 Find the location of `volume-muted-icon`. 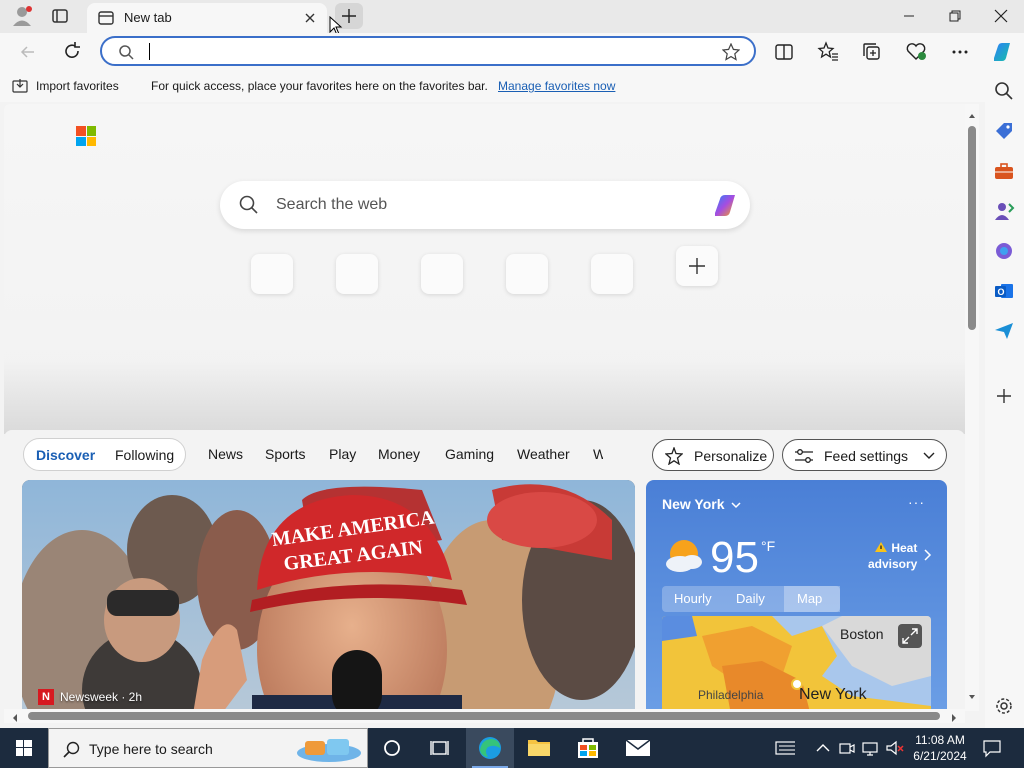

volume-muted-icon is located at coordinates (894, 748).